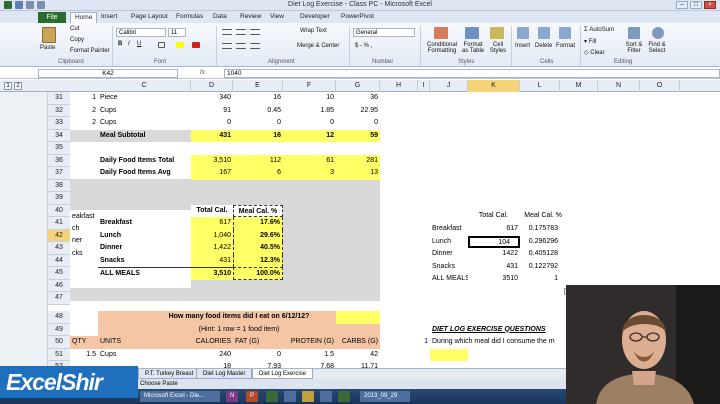 This screenshot has height=404, width=720. What do you see at coordinates (59, 210) in the screenshot?
I see `row-header: 40` at bounding box center [59, 210].